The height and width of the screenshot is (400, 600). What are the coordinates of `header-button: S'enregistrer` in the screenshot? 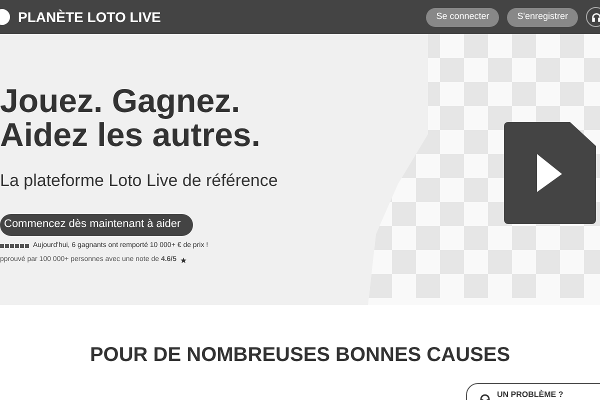 It's located at (542, 17).